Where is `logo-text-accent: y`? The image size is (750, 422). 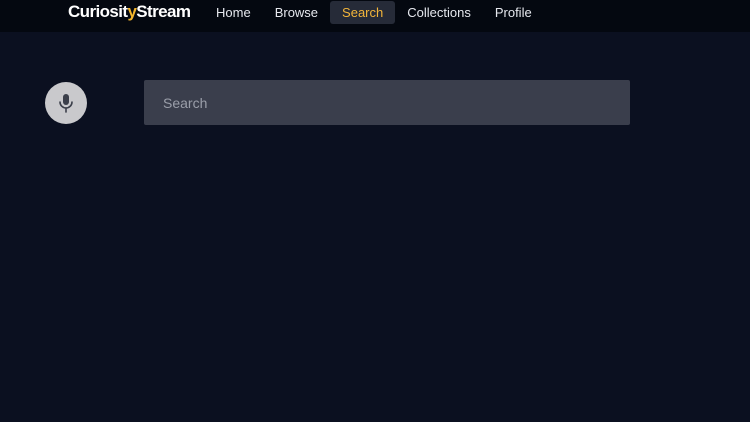 logo-text-accent: y is located at coordinates (132, 11).